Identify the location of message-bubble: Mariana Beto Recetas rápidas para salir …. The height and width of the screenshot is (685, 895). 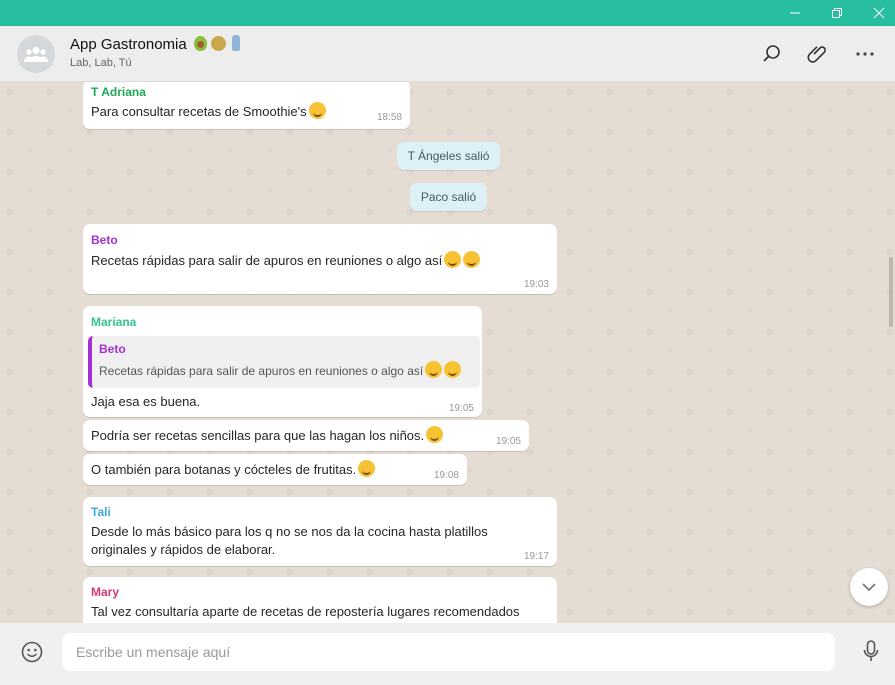
(282, 361).